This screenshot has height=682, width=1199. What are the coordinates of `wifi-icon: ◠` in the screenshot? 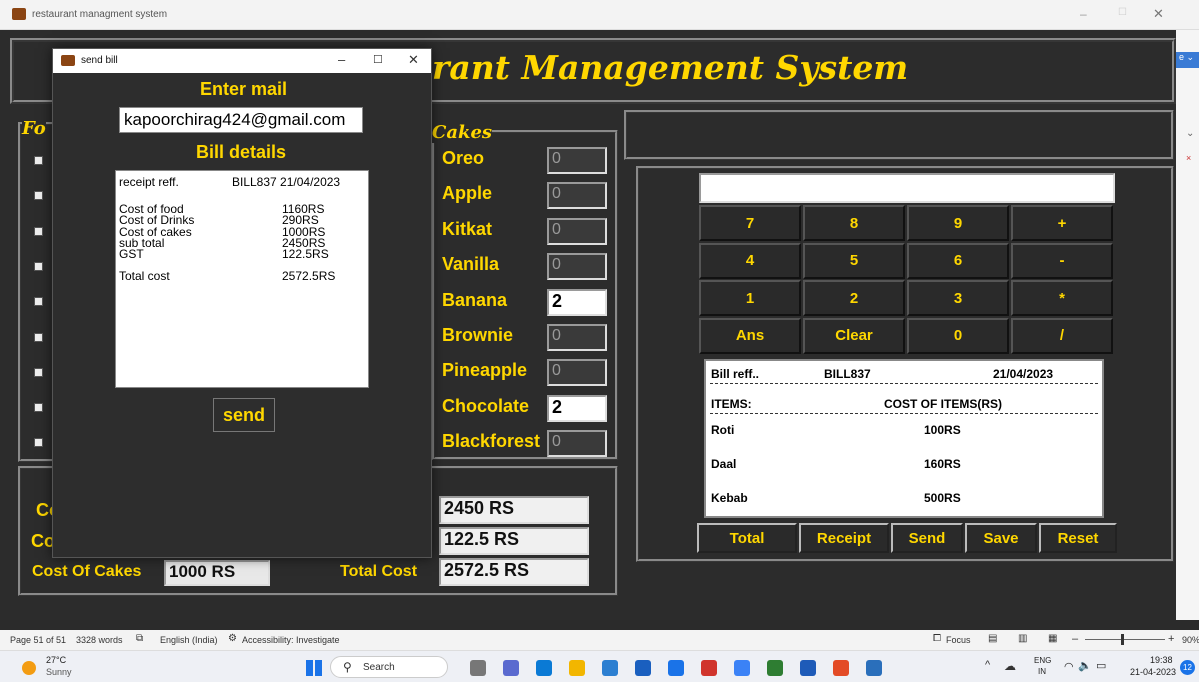 It's located at (1069, 666).